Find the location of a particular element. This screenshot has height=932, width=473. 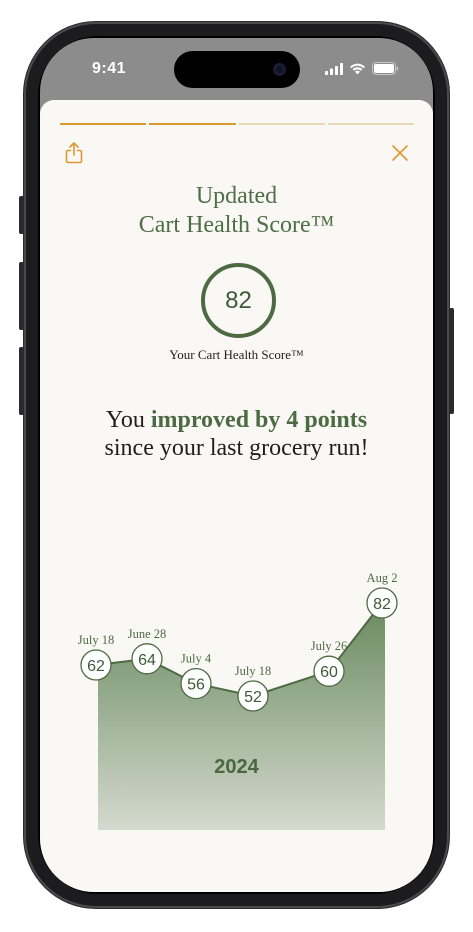

message-line-2: since your last grocery run! is located at coordinates (236, 448).